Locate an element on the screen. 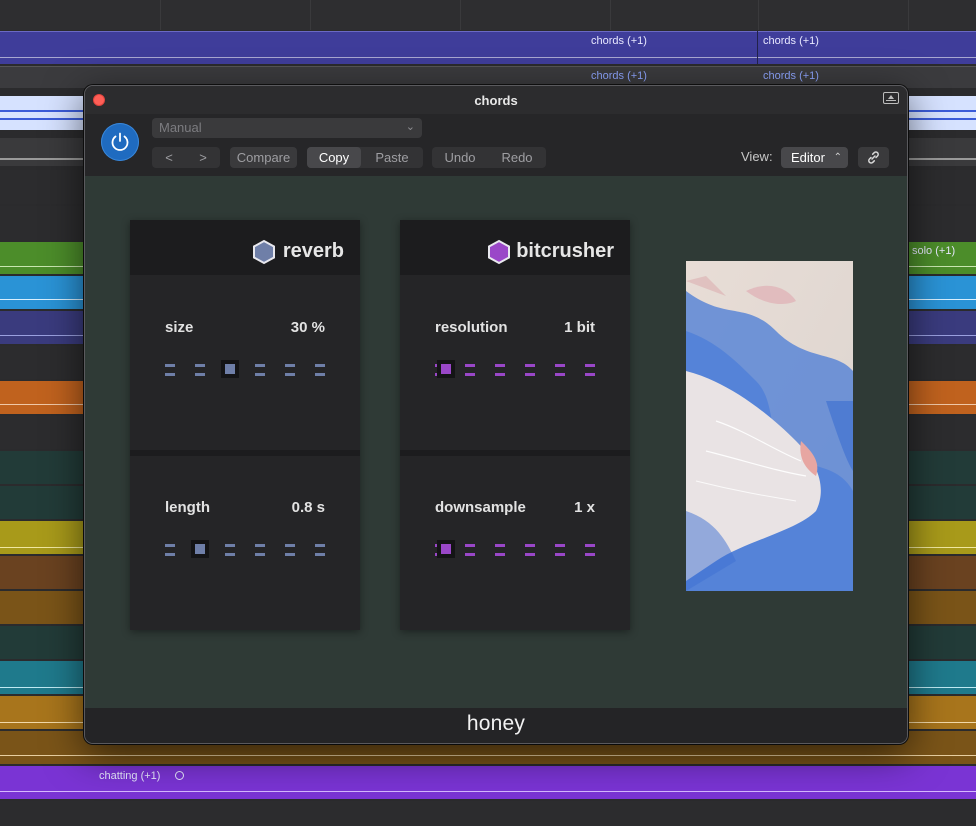 Image resolution: width=976 pixels, height=826 pixels. bitcrusher-hexagon-icon is located at coordinates (499, 252).